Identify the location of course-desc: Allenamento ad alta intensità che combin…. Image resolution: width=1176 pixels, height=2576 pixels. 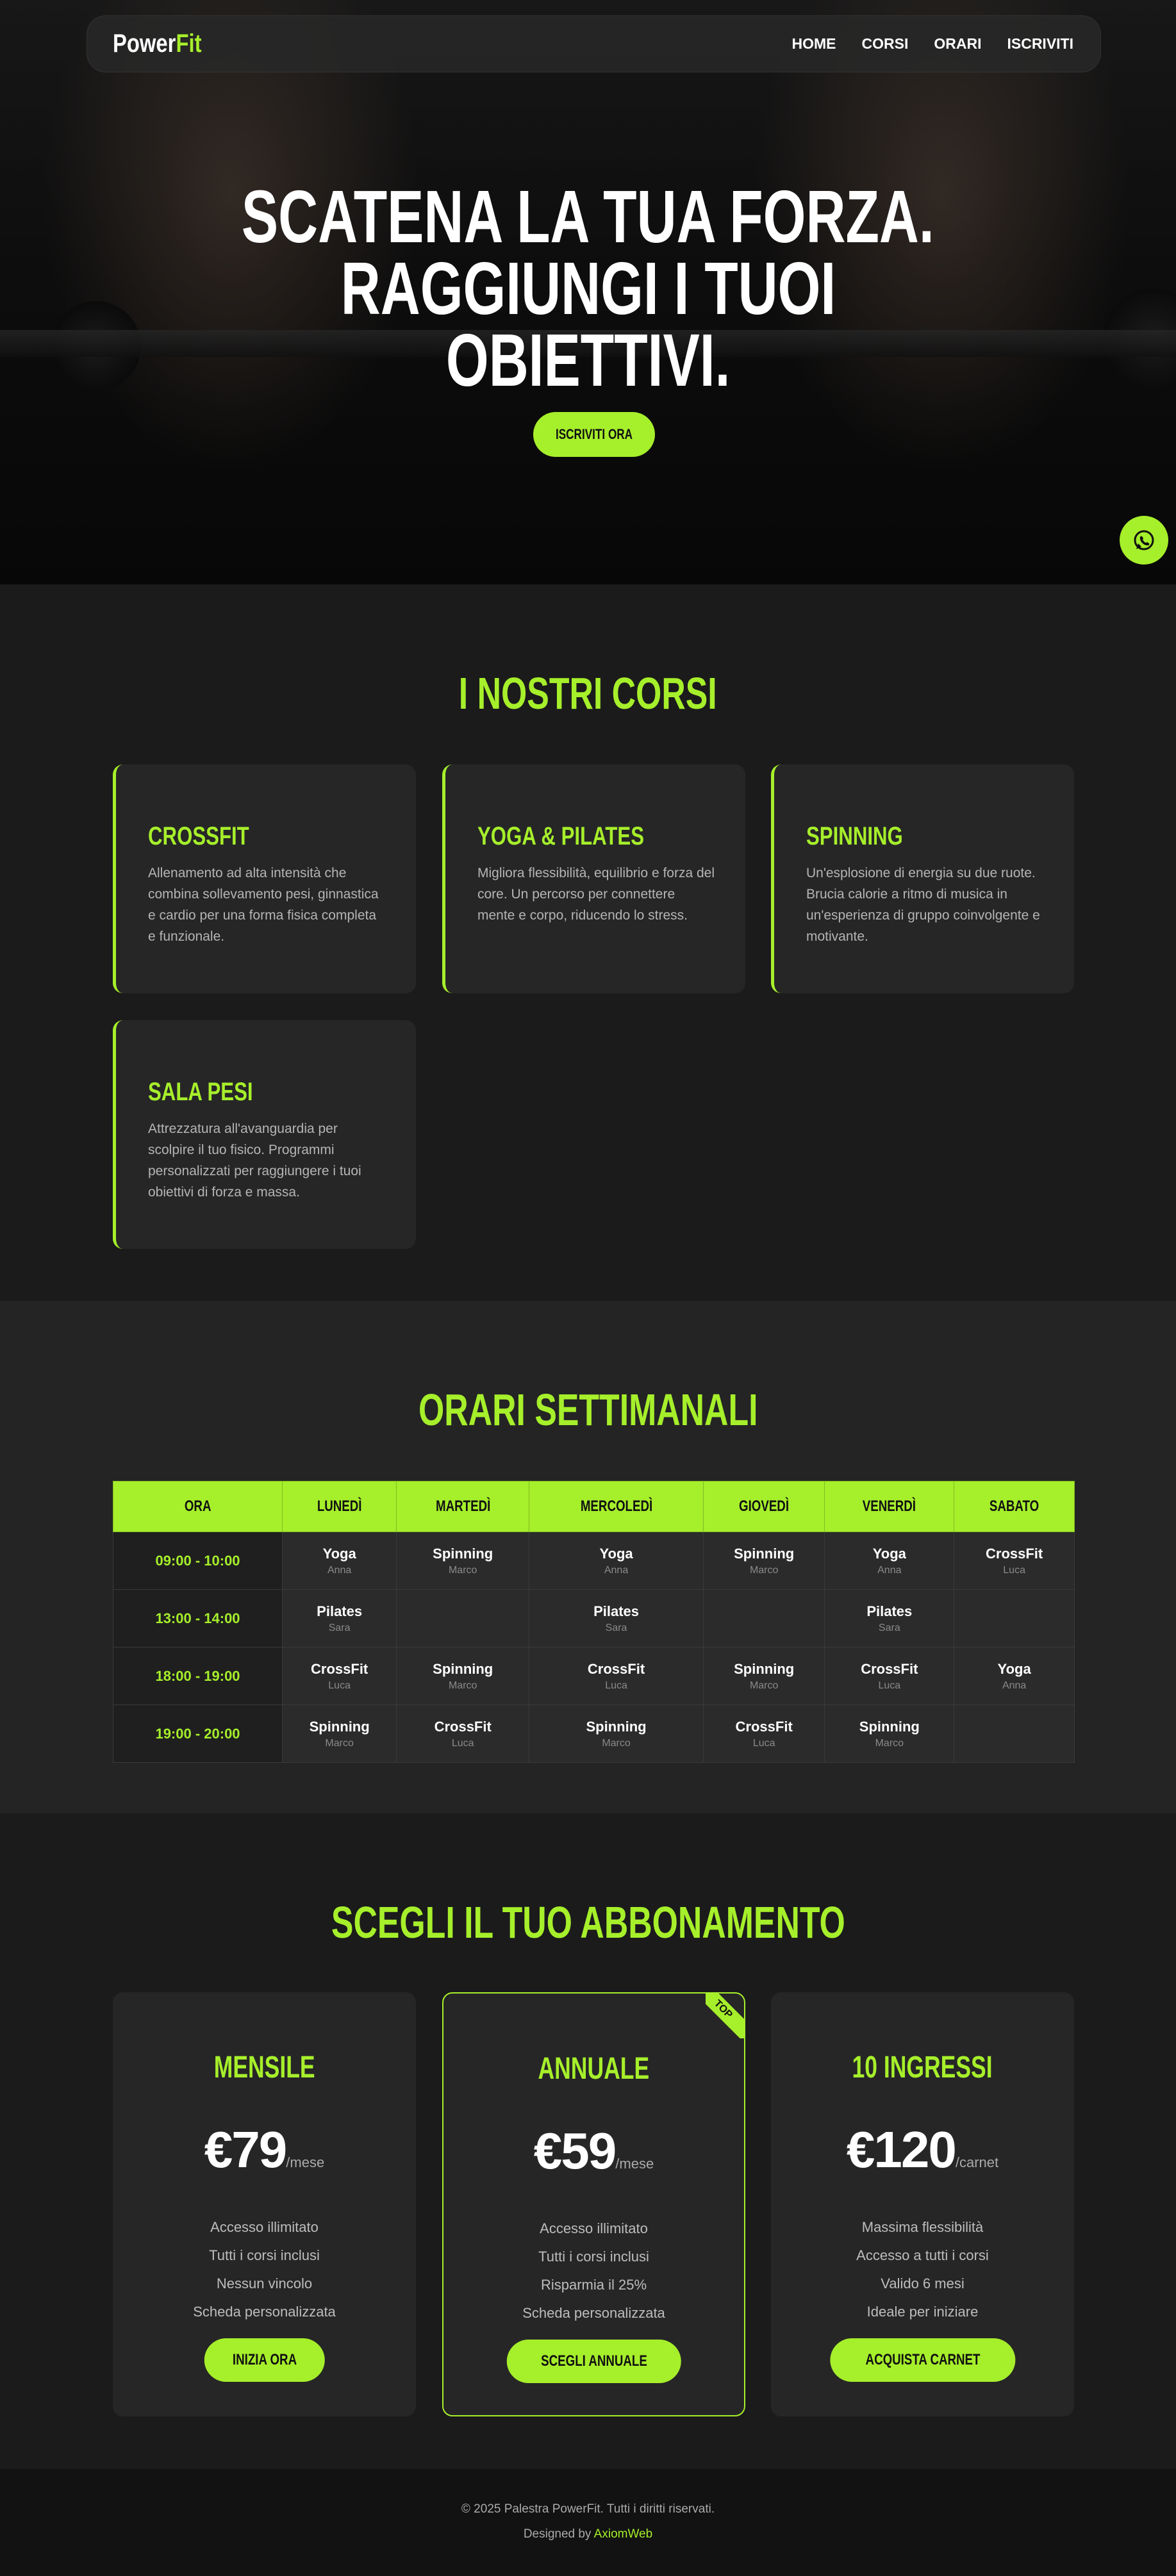
(263, 905).